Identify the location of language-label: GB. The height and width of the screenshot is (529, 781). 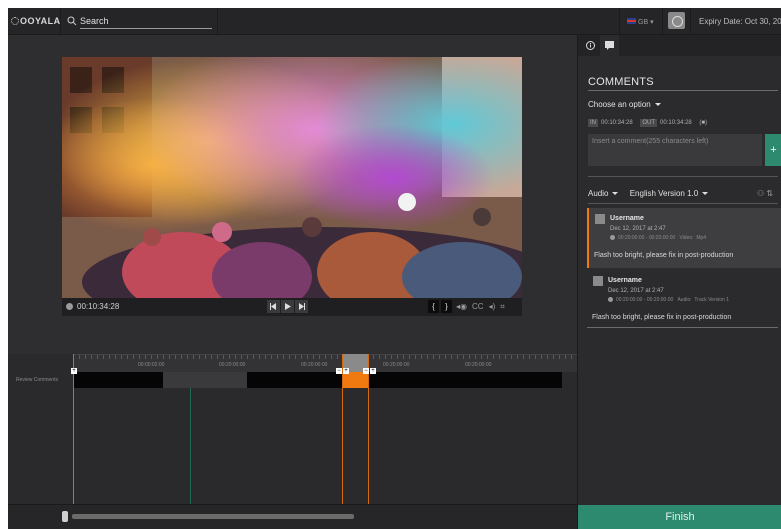
(643, 22).